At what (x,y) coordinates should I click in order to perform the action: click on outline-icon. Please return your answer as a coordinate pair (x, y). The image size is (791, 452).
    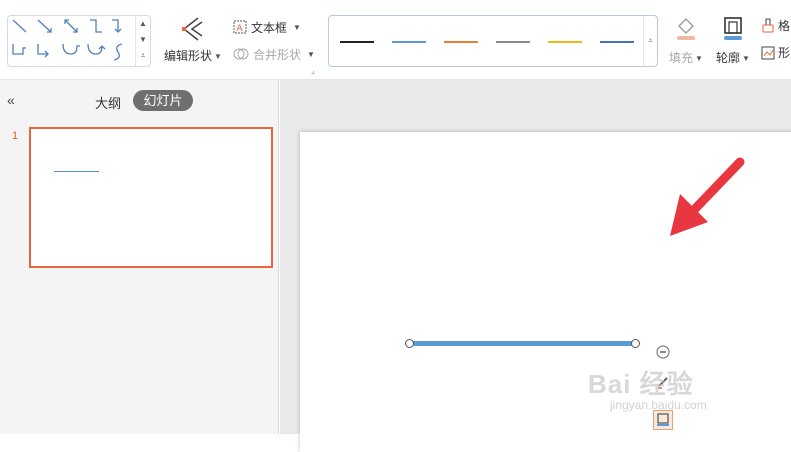
    Looking at the image, I should click on (663, 419).